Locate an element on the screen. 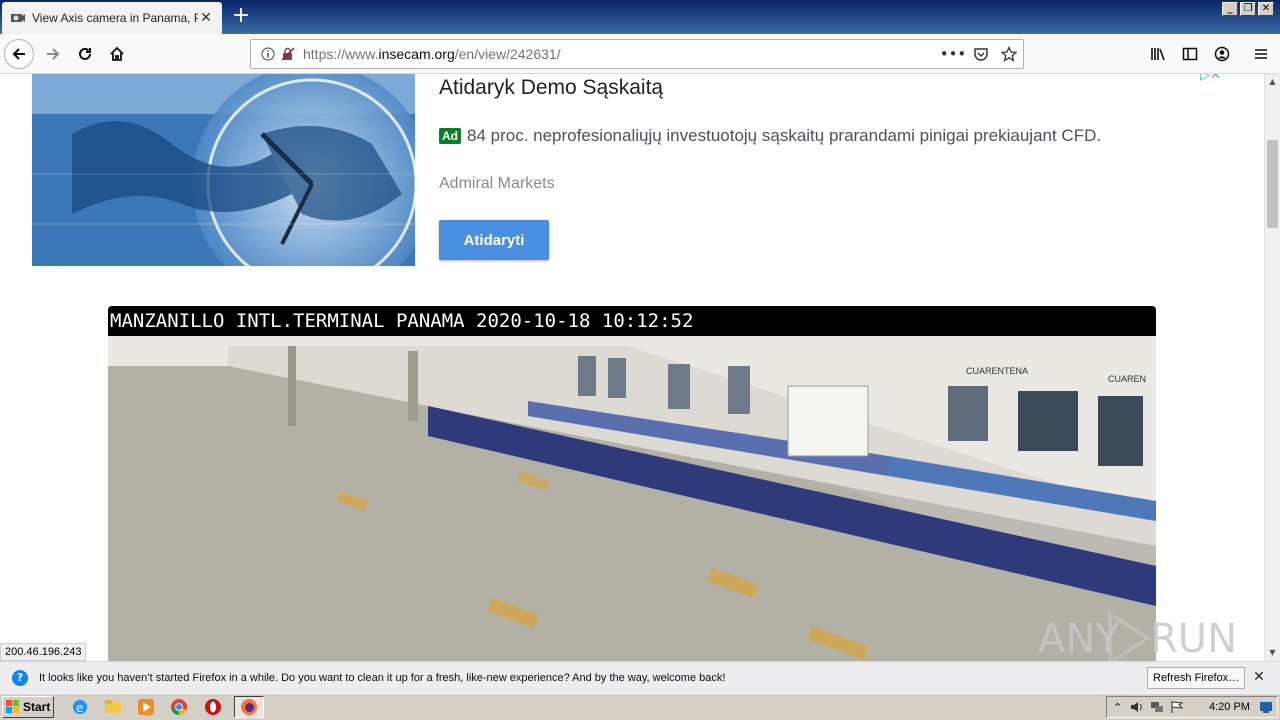  watermark-text-right: RUN is located at coordinates (1193, 638).